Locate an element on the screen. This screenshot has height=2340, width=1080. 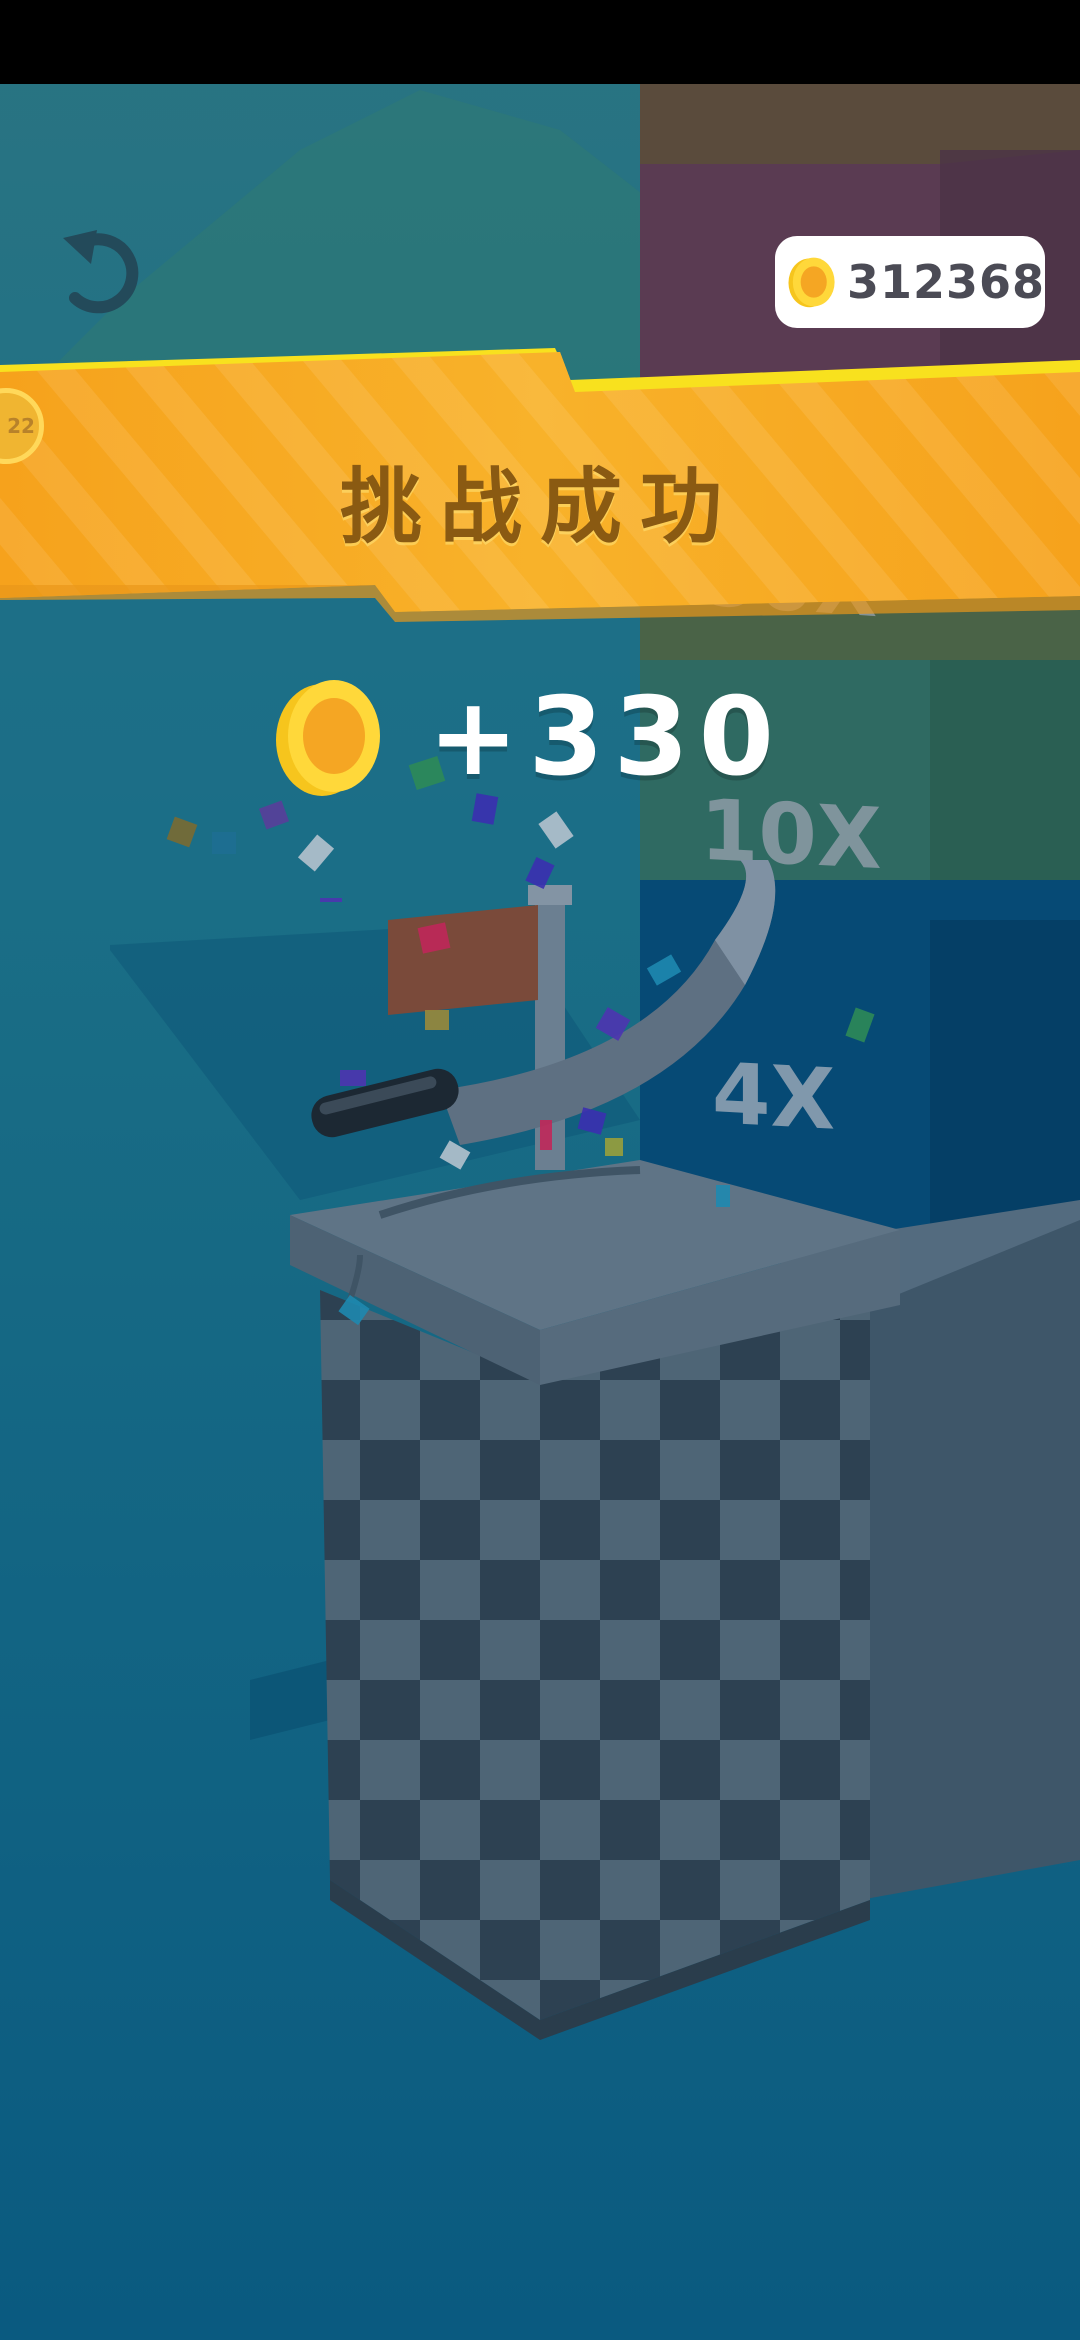
level-badge-label: 22 is located at coordinates (21, 426).